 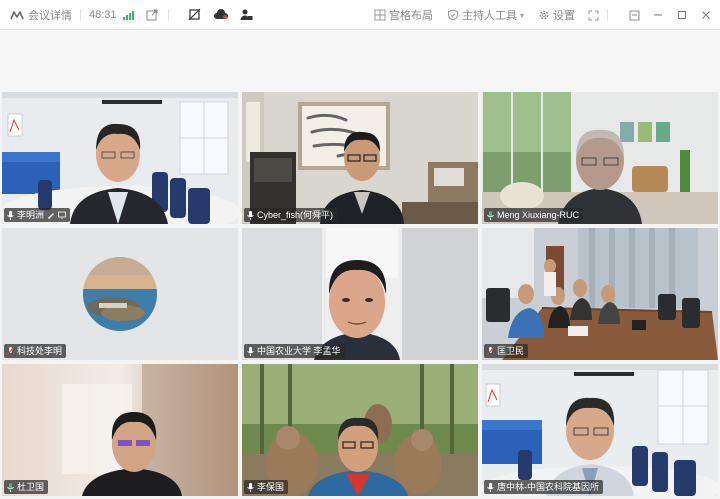 I want to click on grid-layout-icon, so click(x=380, y=15).